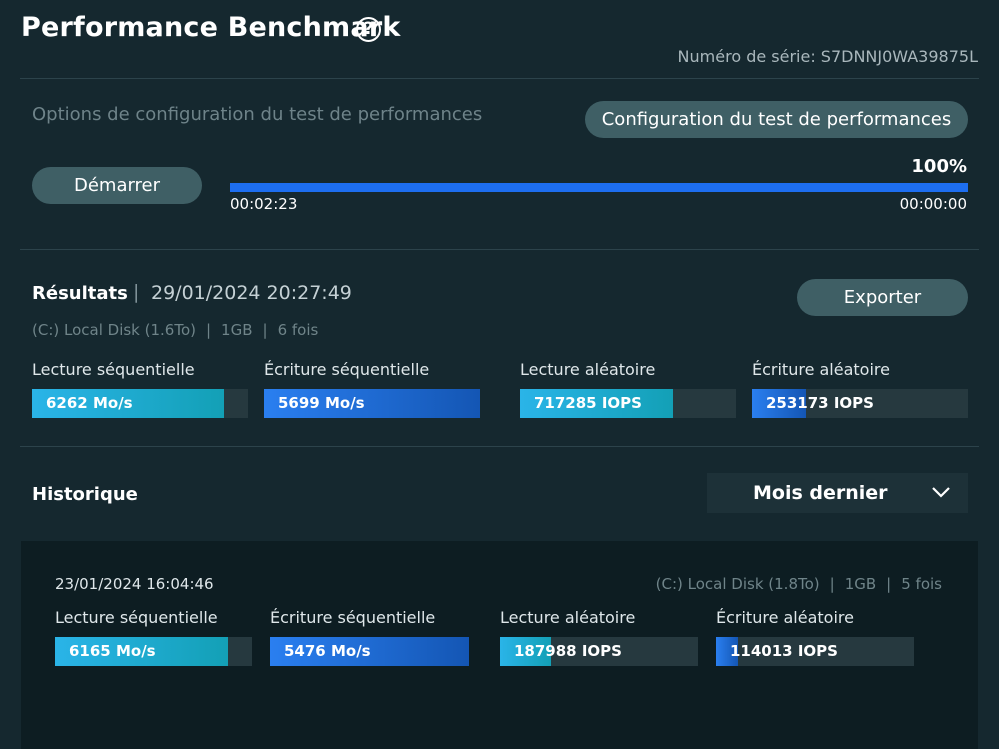 The width and height of the screenshot is (999, 749). What do you see at coordinates (321, 403) in the screenshot?
I see `metric-value-seq-write: 5699 Mo/s` at bounding box center [321, 403].